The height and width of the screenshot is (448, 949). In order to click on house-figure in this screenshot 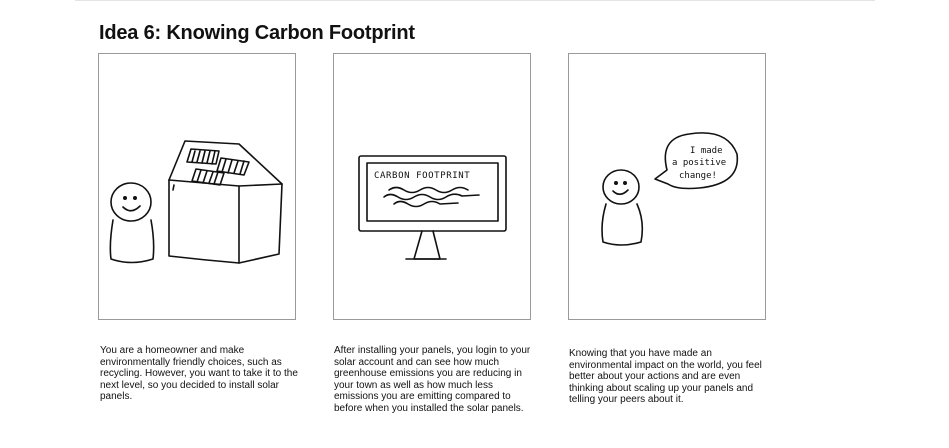, I will do `click(225, 202)`.